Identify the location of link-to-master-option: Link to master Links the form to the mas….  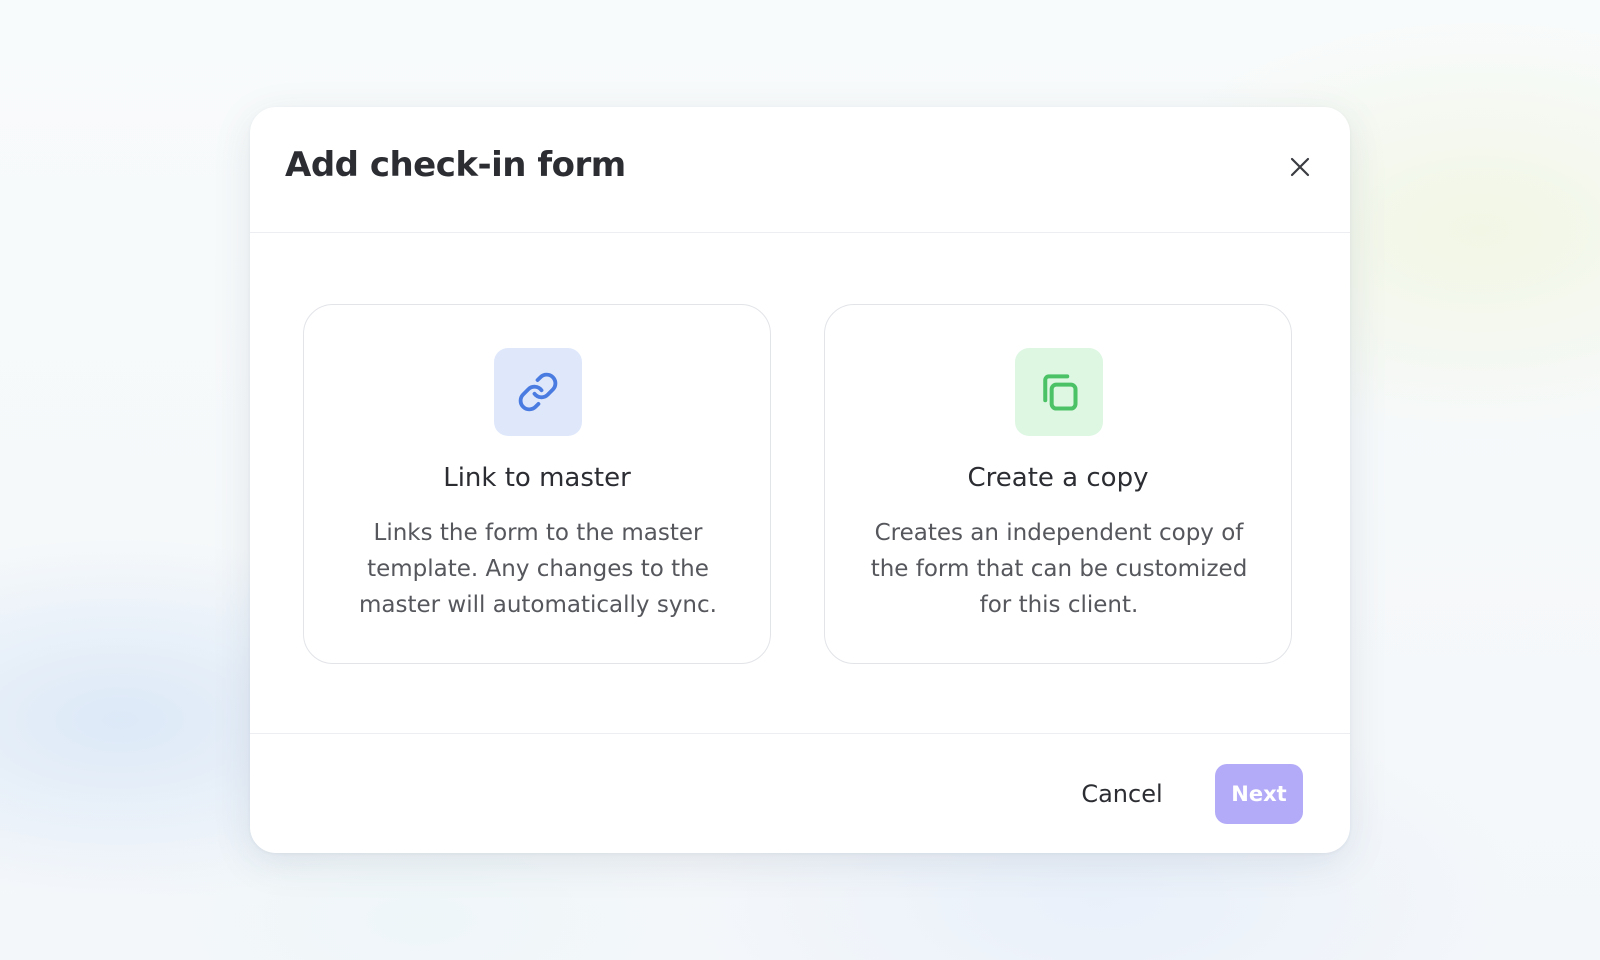
(537, 484).